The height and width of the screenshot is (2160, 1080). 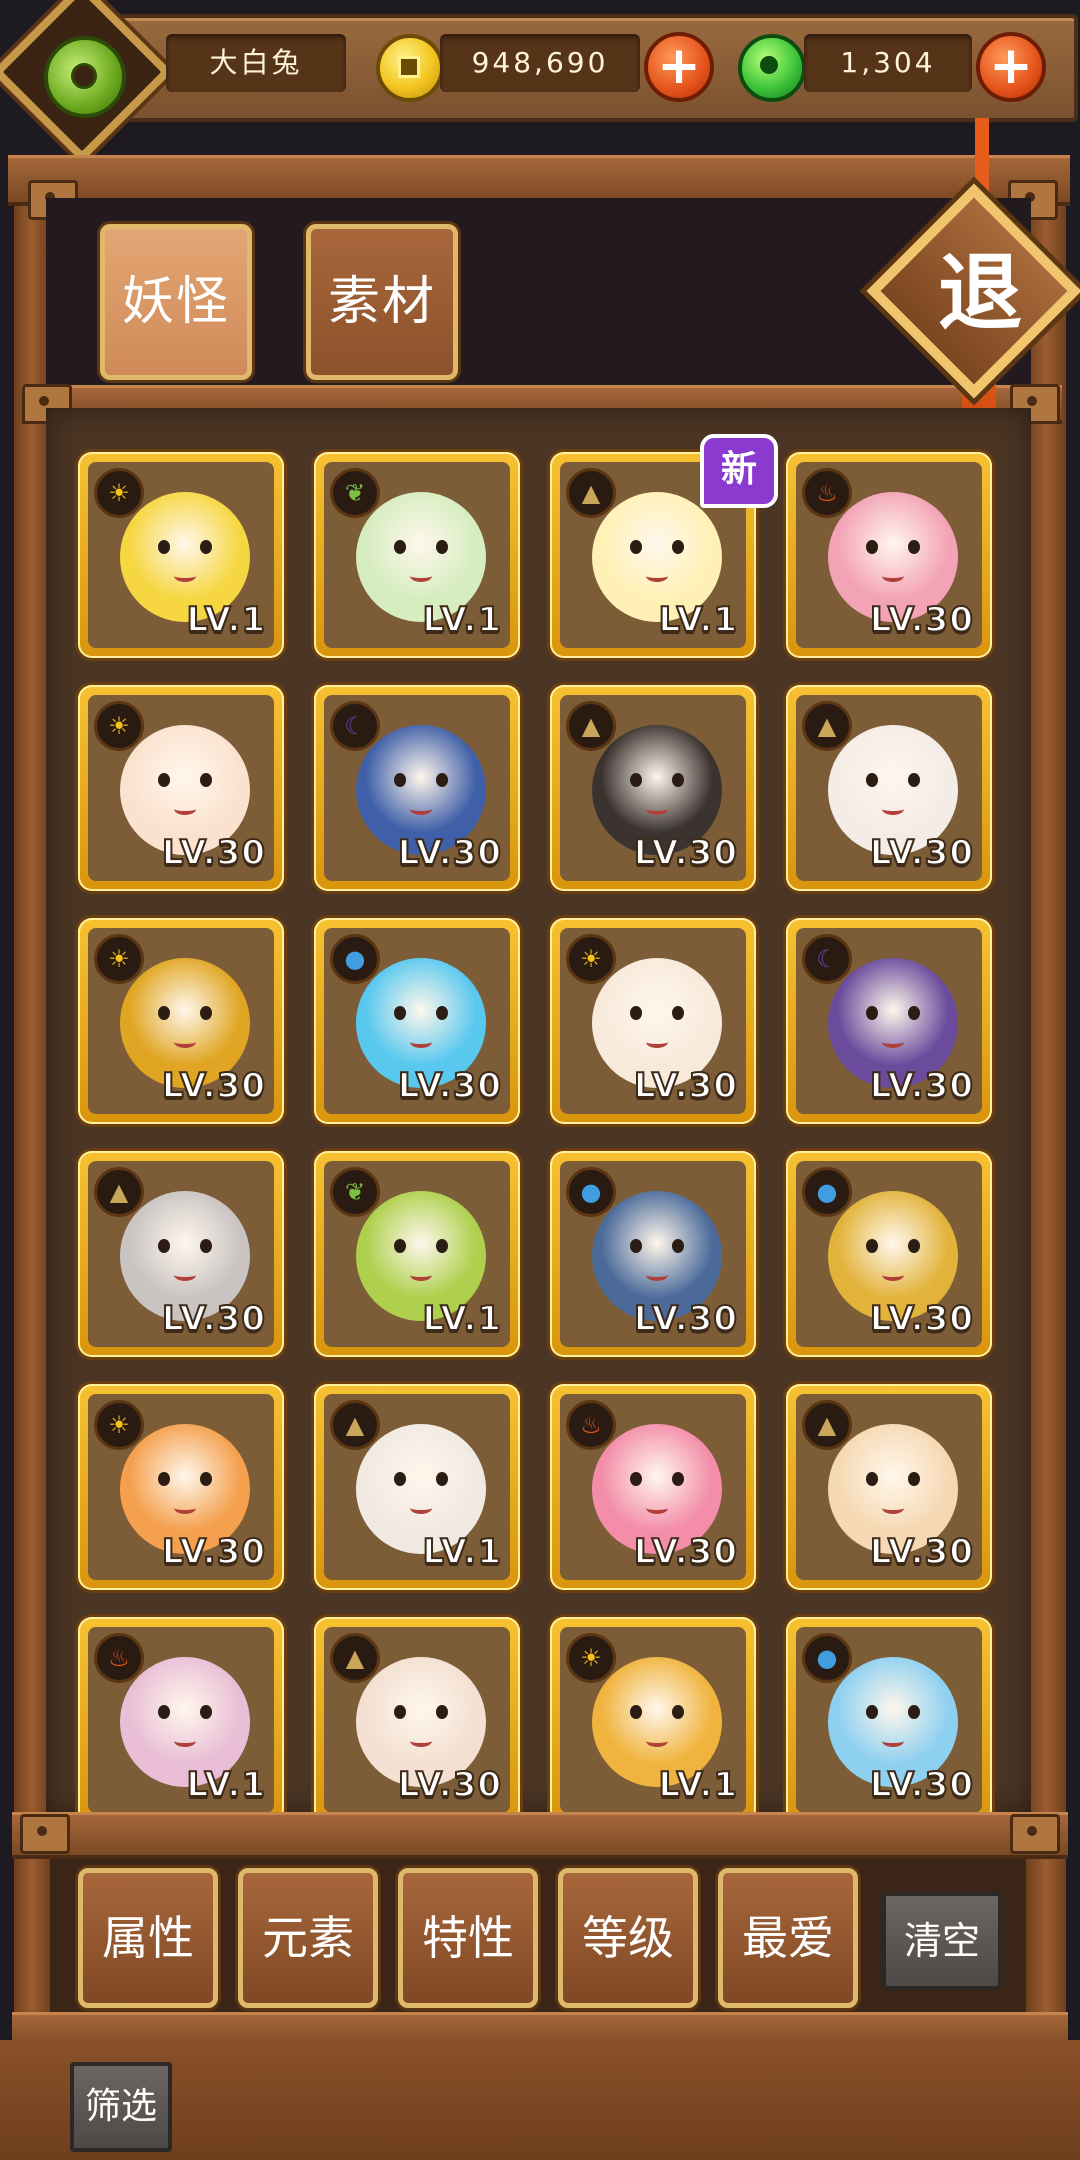 I want to click on add-coins-button: +, so click(x=679, y=67).